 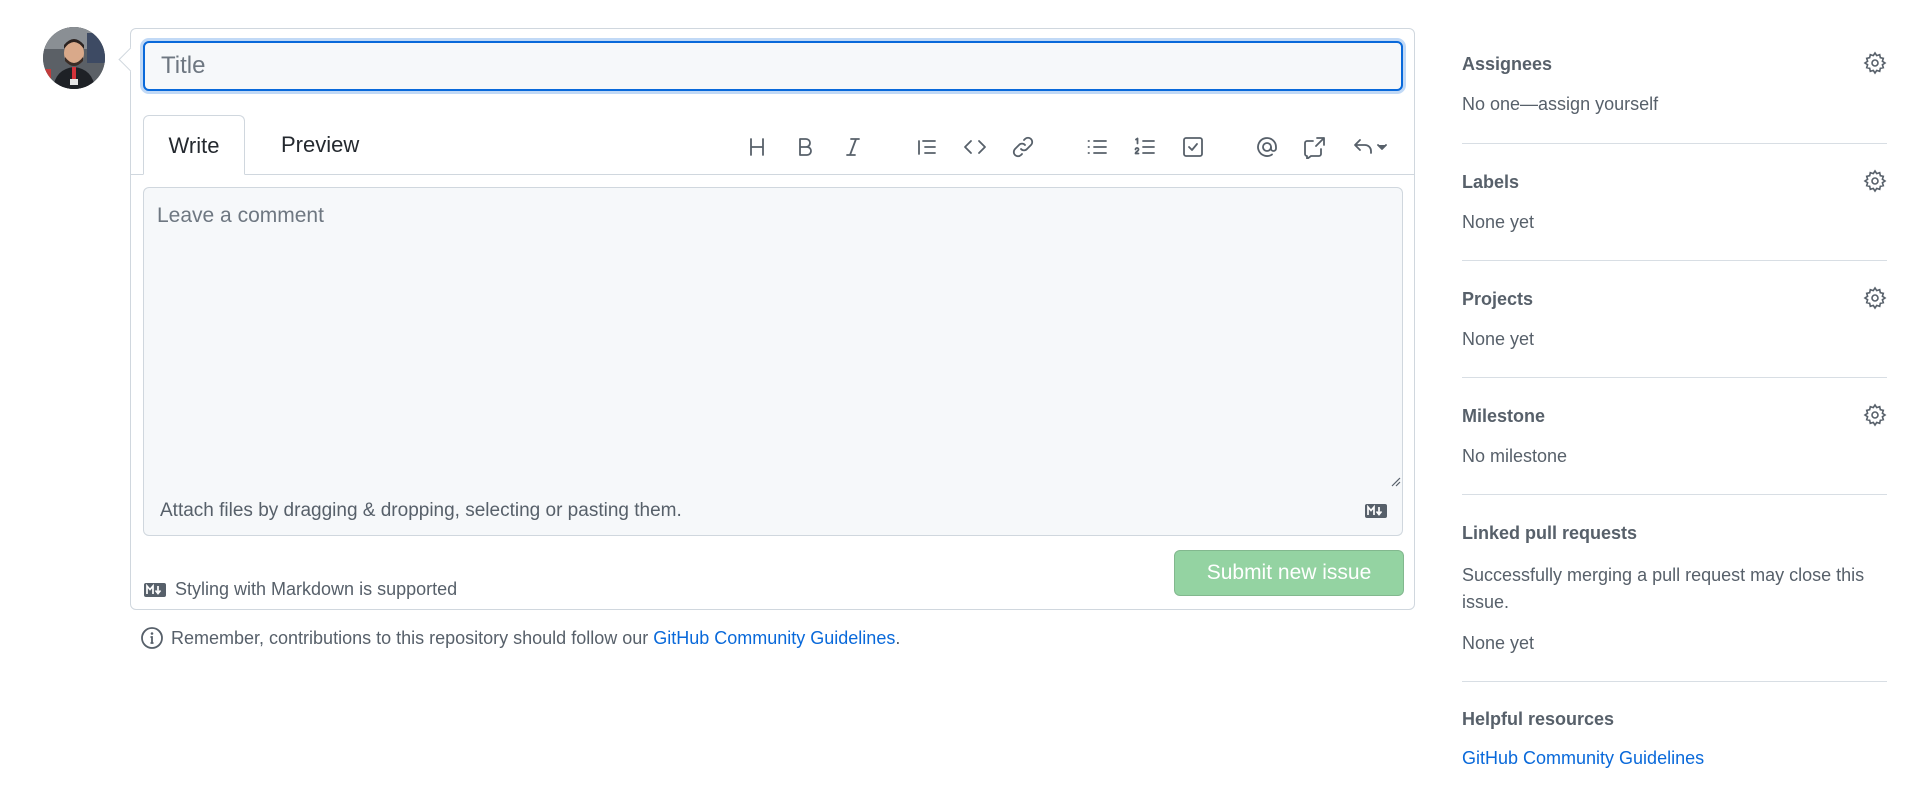 I want to click on heading-icon, so click(x=757, y=147).